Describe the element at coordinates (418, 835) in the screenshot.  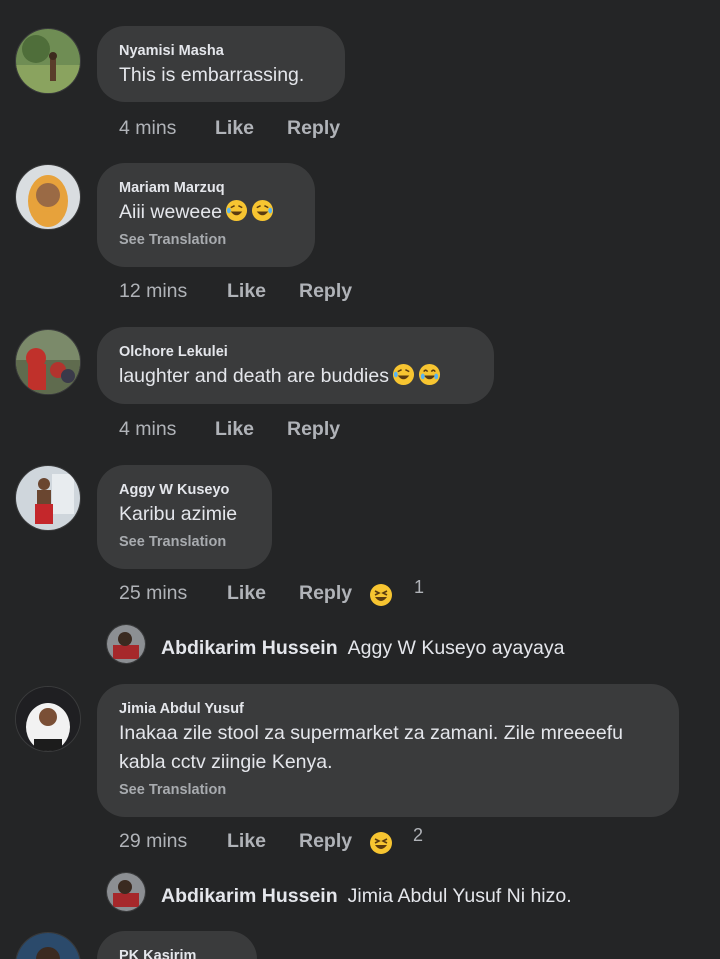
I see `reaction-count: 2` at that location.